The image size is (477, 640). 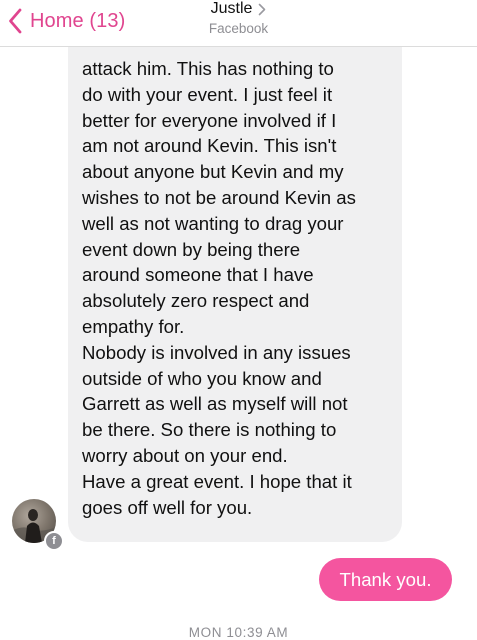 I want to click on message-line: outside of who you know and, so click(x=202, y=378).